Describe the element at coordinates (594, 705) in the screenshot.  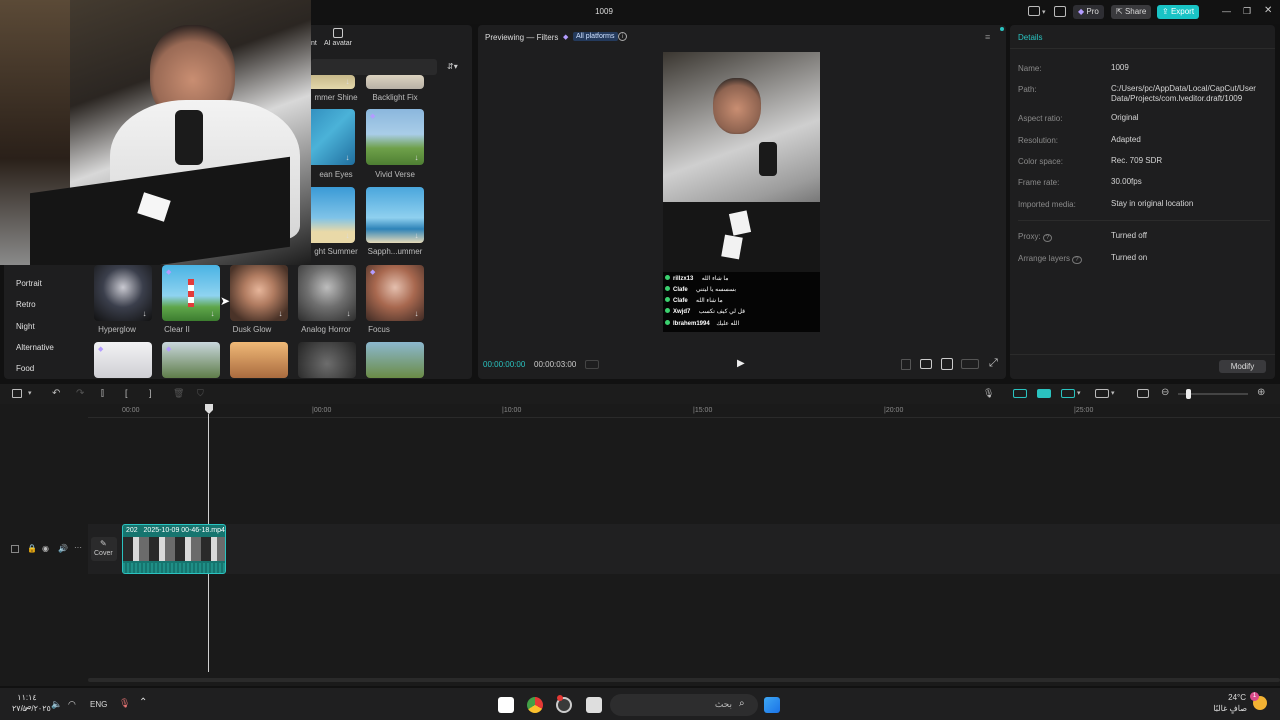
I see `file-explorer-icon` at that location.